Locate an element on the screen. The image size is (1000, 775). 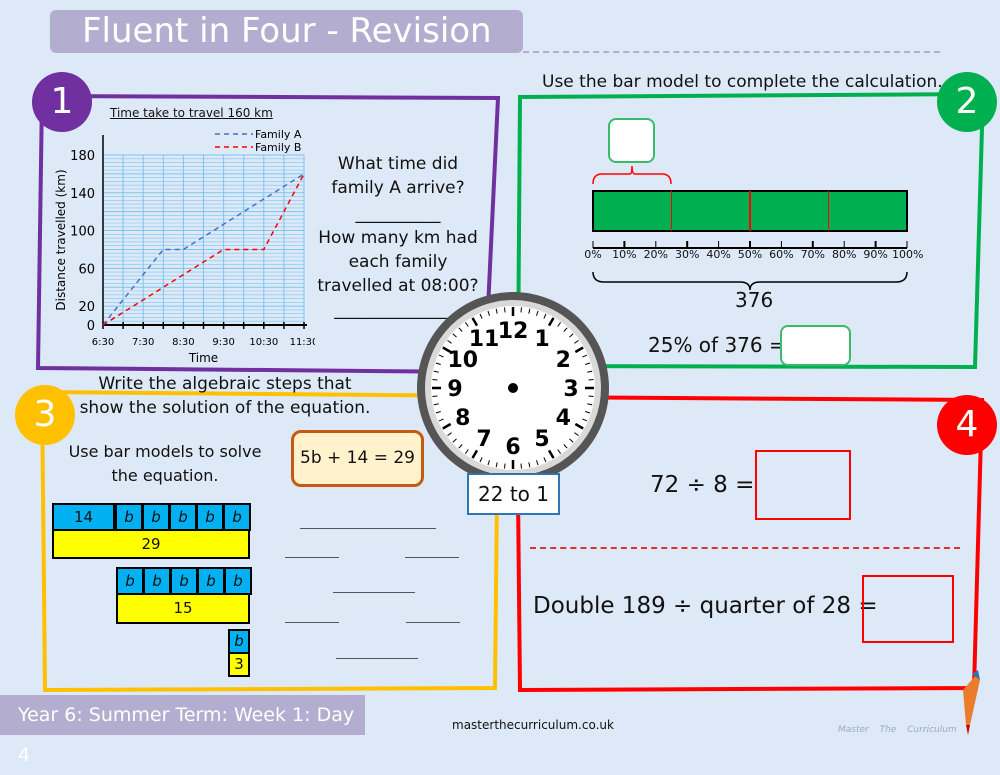
y-tick-label: 140 is located at coordinates (82, 194).